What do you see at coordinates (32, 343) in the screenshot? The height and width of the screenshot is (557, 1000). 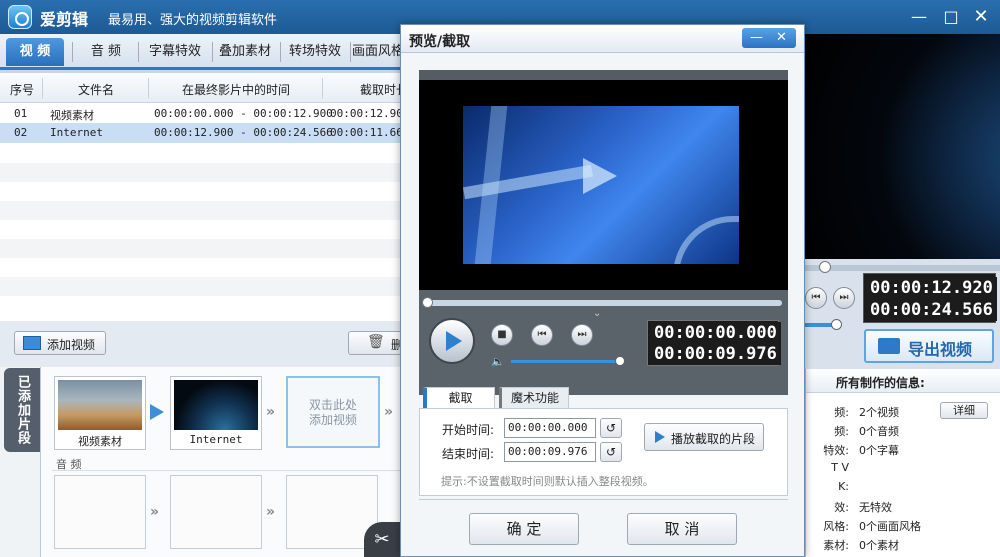 I see `film-icon` at bounding box center [32, 343].